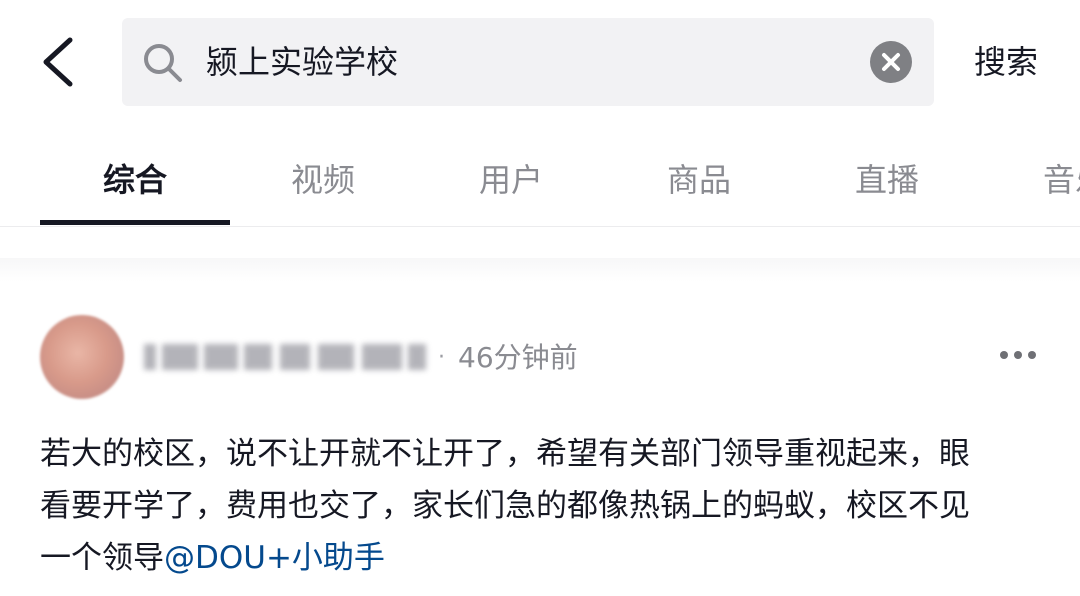 The height and width of the screenshot is (596, 1080). Describe the element at coordinates (302, 62) in the screenshot. I see `search-input: 颍上实验学校` at that location.